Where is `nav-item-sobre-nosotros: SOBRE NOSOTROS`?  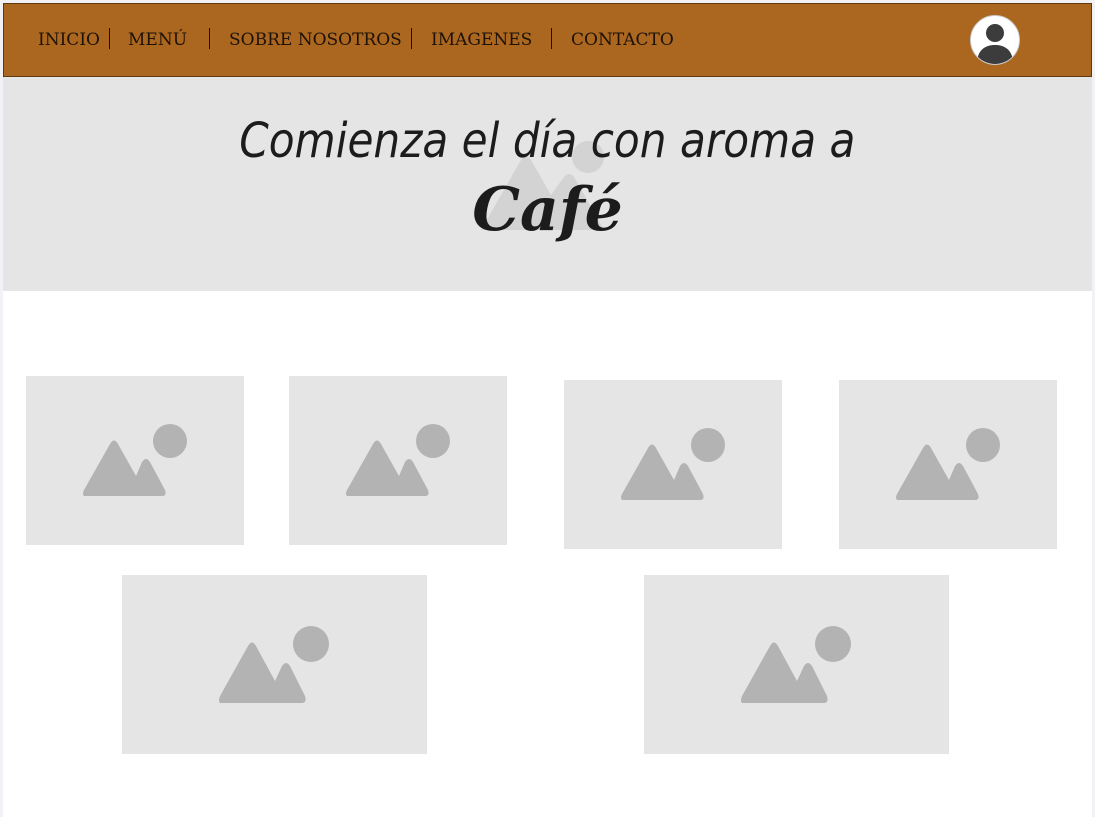 nav-item-sobre-nosotros: SOBRE NOSOTROS is located at coordinates (315, 40).